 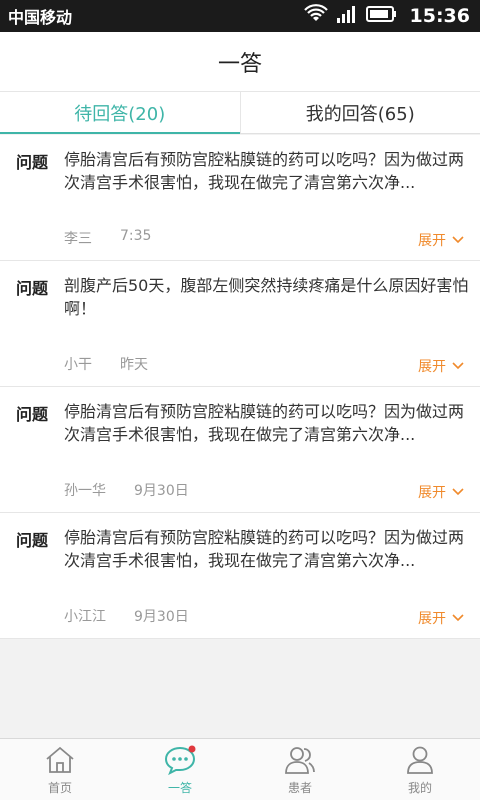 I want to click on tab-bar: 待回答(20) 我的回答(65), so click(x=240, y=113).